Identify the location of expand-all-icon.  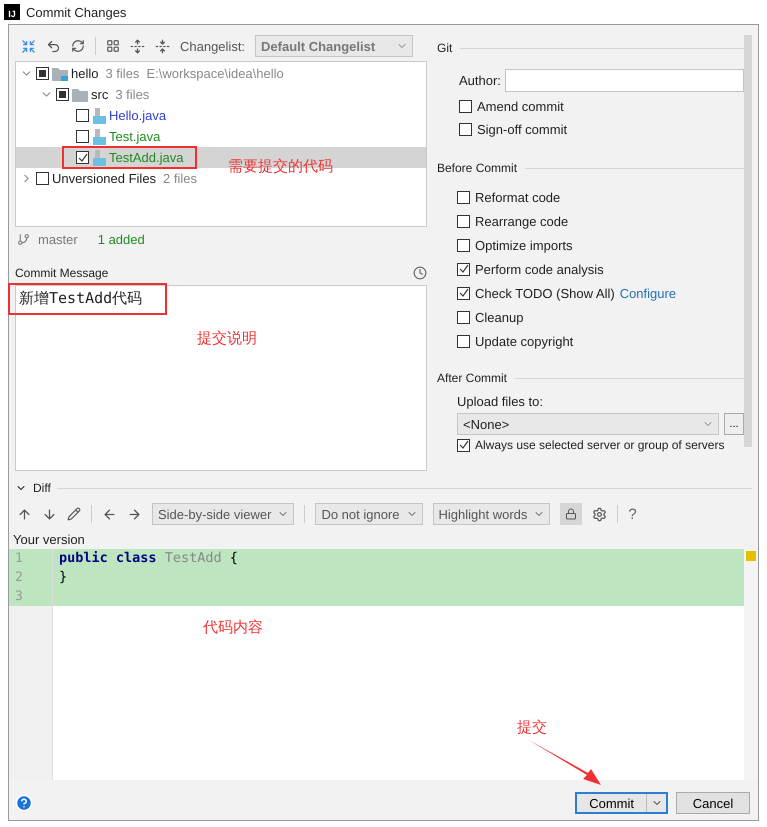
(137, 46).